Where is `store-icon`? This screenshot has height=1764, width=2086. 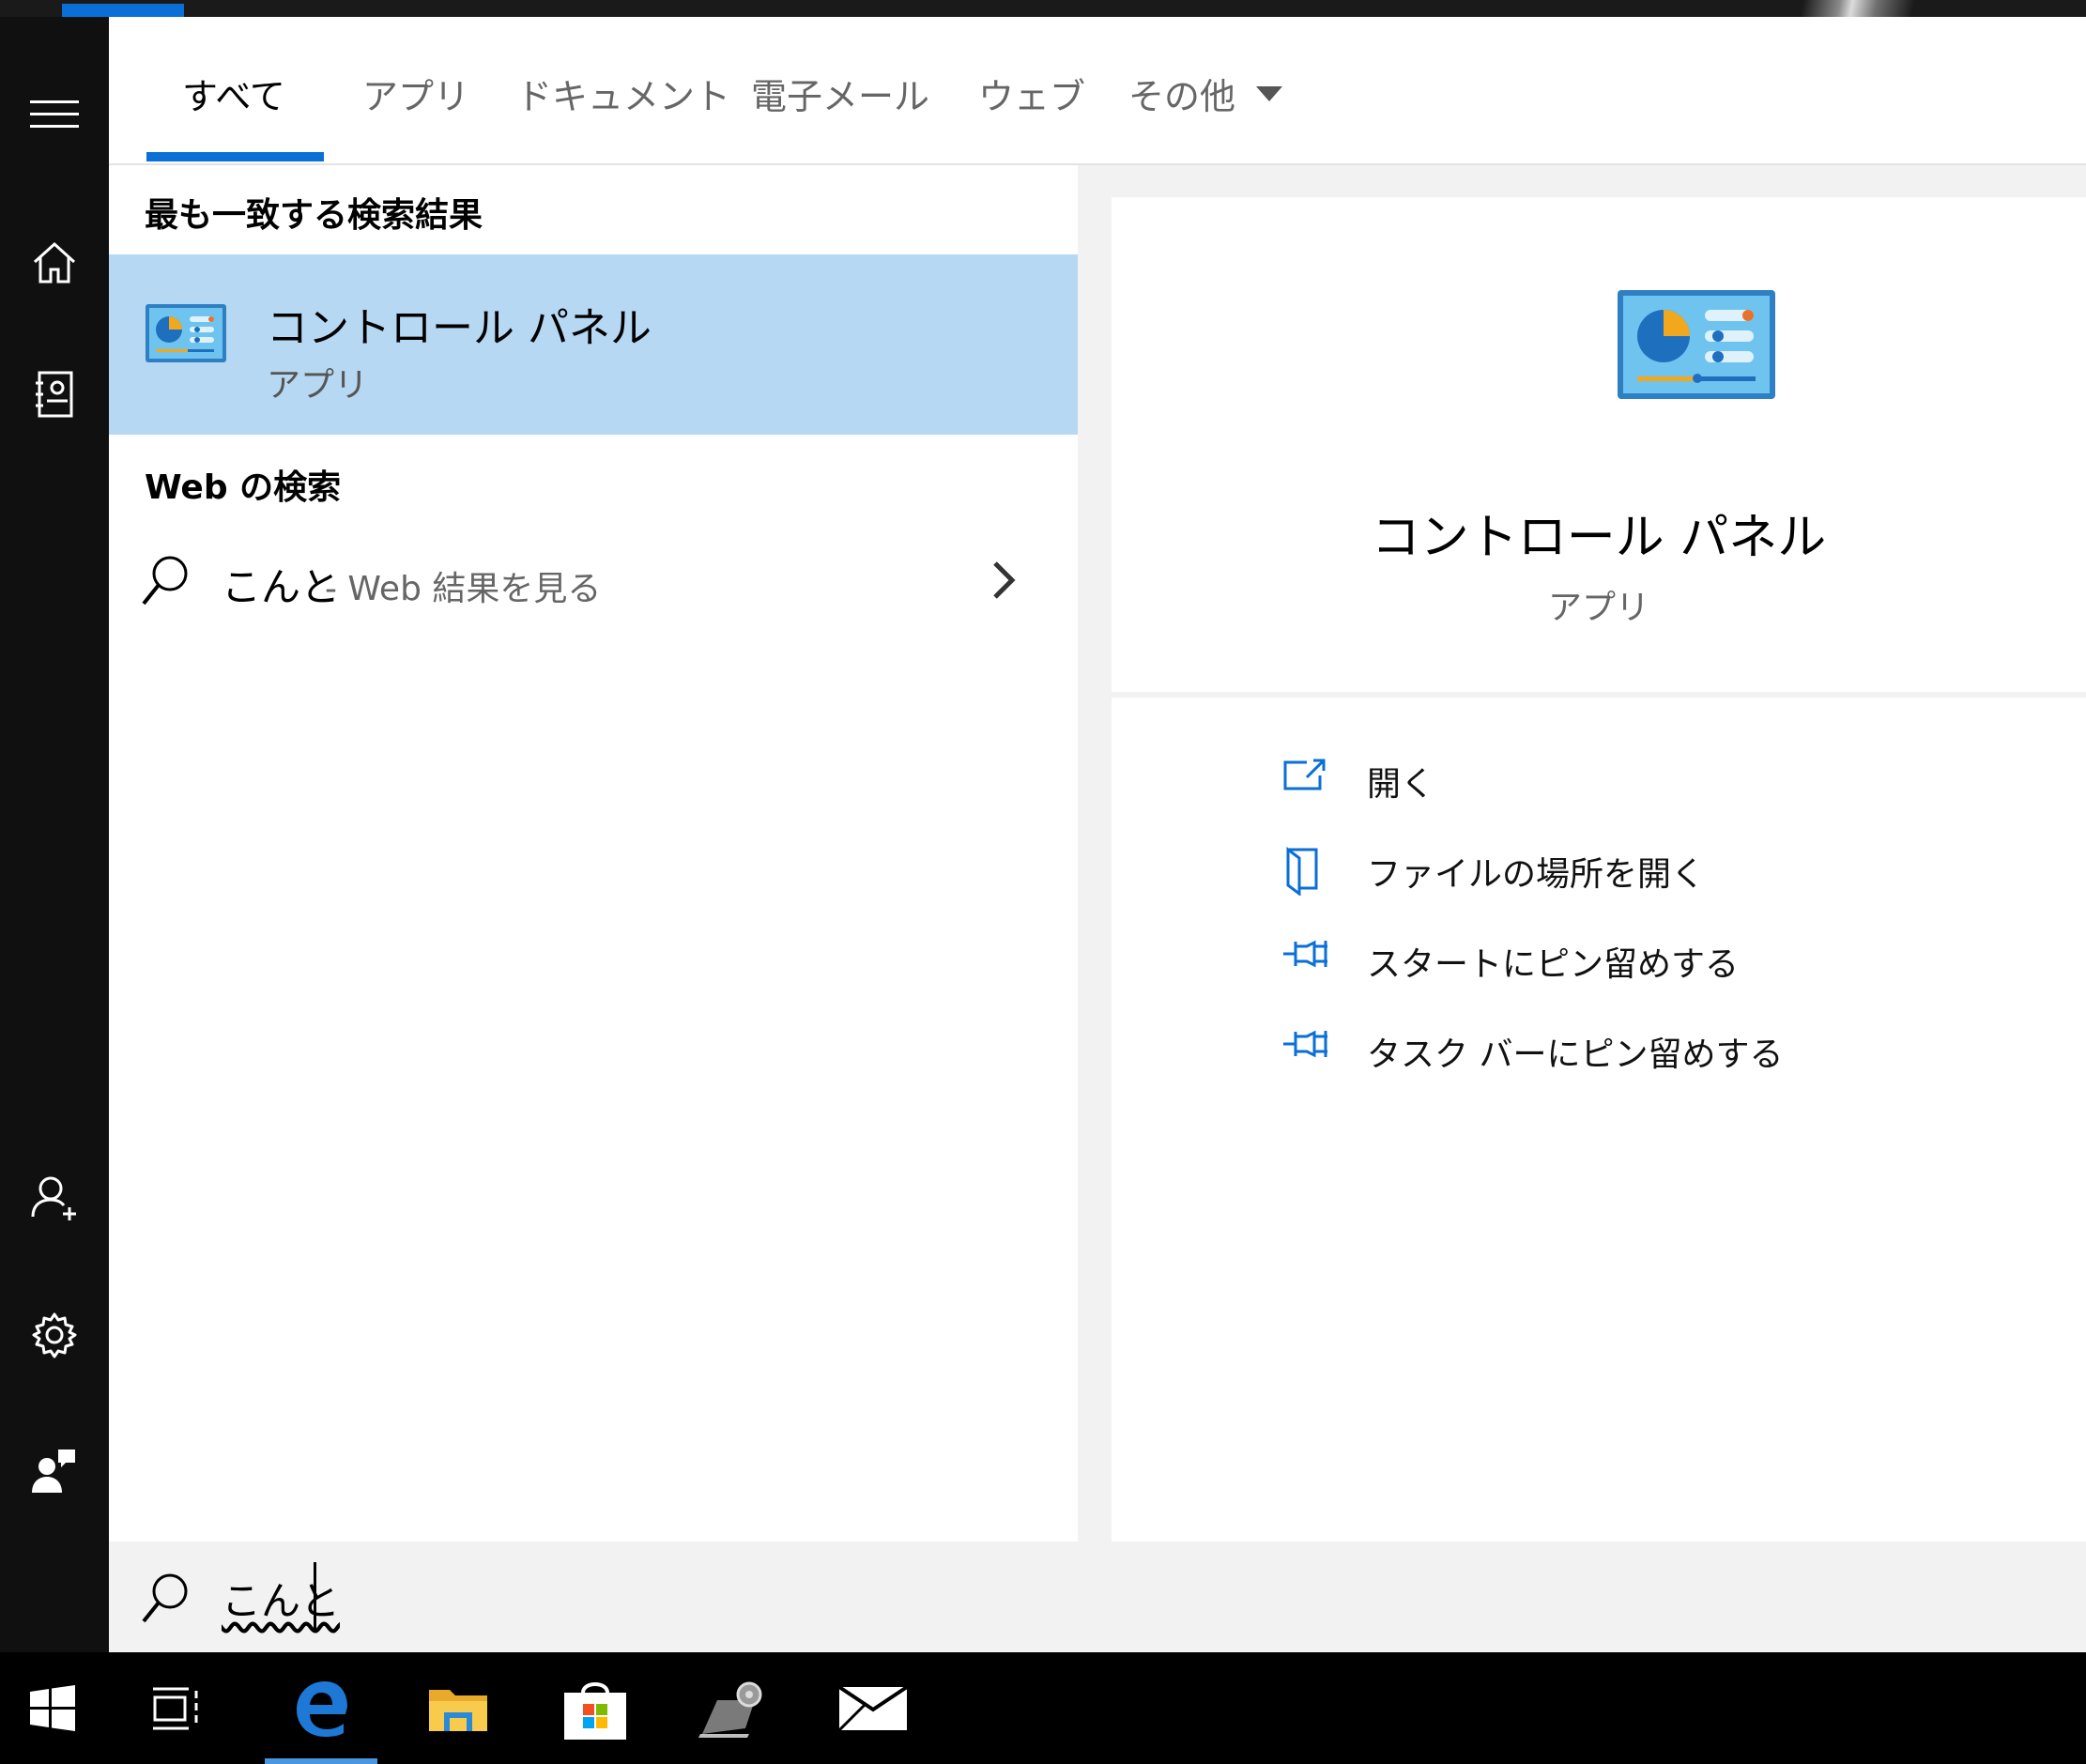
store-icon is located at coordinates (595, 1711).